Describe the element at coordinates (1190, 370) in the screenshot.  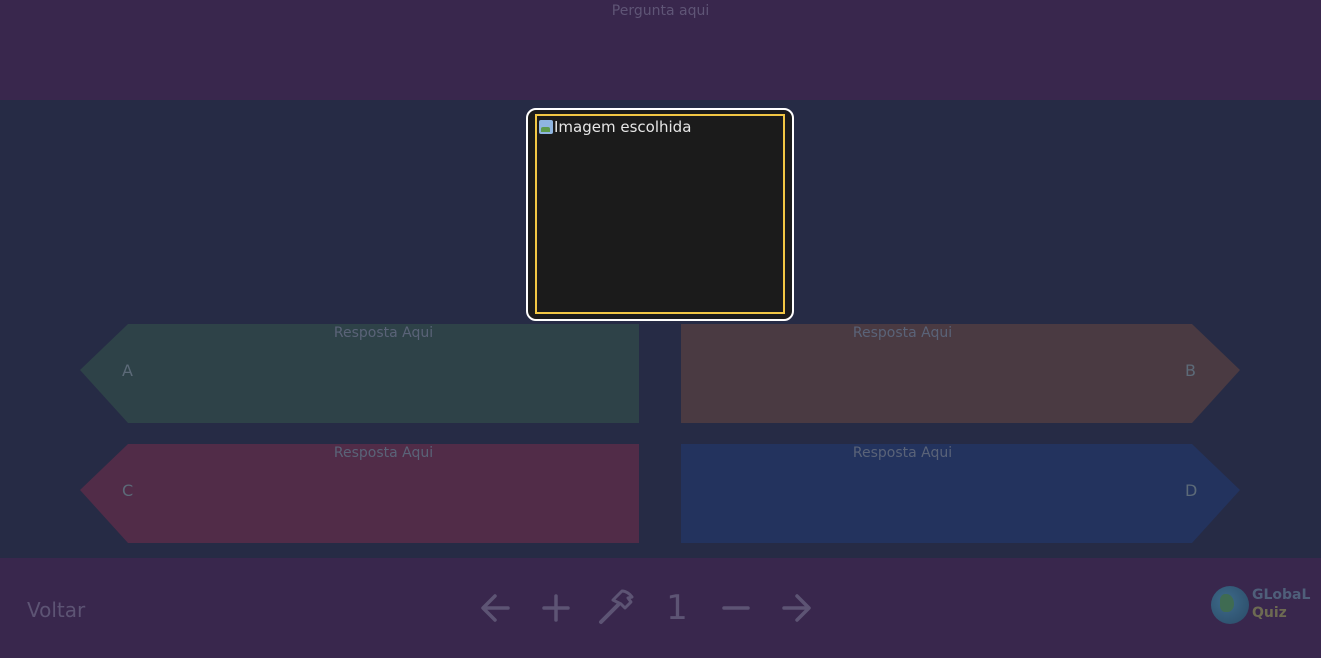
I see `answer-b-letter: B` at that location.